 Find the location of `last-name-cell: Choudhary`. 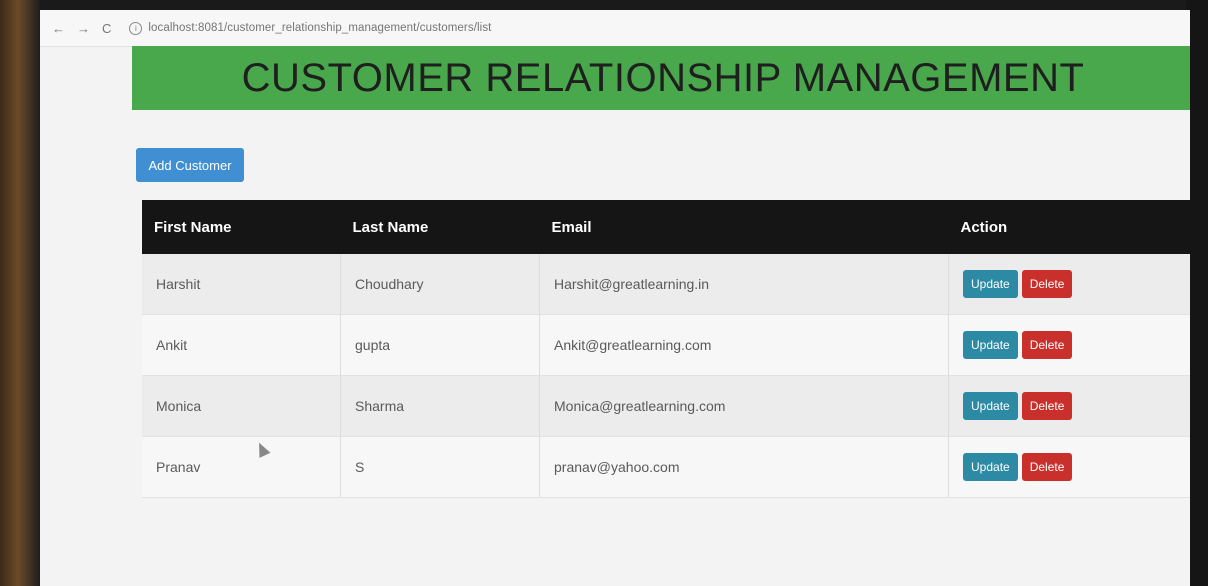

last-name-cell: Choudhary is located at coordinates (440, 284).